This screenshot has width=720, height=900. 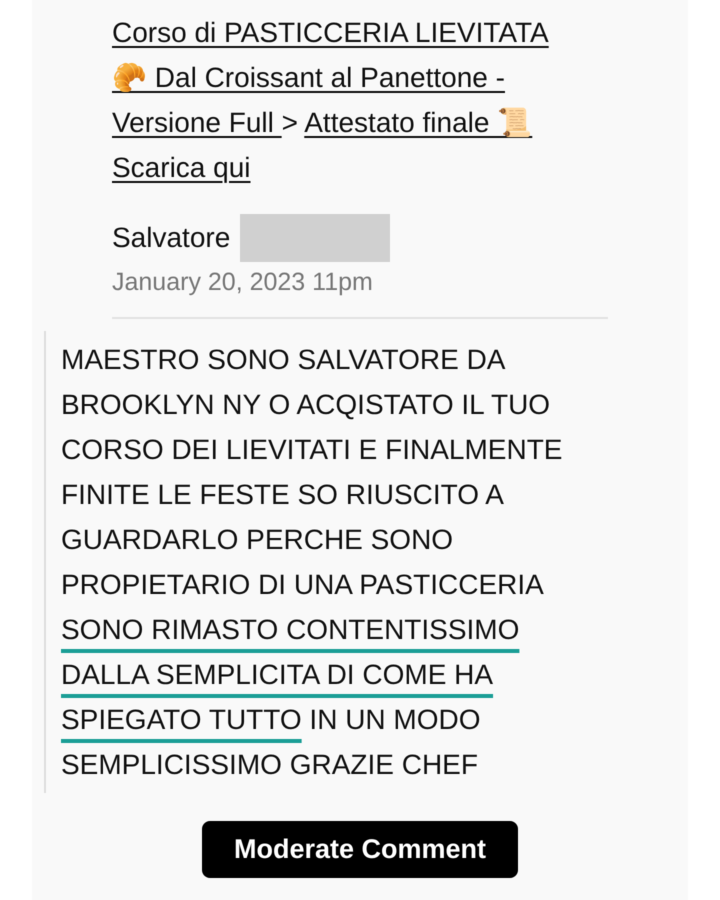 What do you see at coordinates (243, 282) in the screenshot?
I see `comment-date: January 20, 2023 11pm` at bounding box center [243, 282].